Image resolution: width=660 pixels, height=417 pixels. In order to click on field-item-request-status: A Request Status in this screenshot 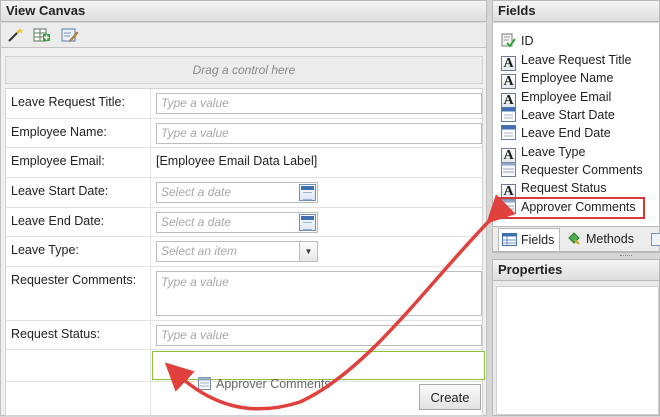, I will do `click(554, 189)`.